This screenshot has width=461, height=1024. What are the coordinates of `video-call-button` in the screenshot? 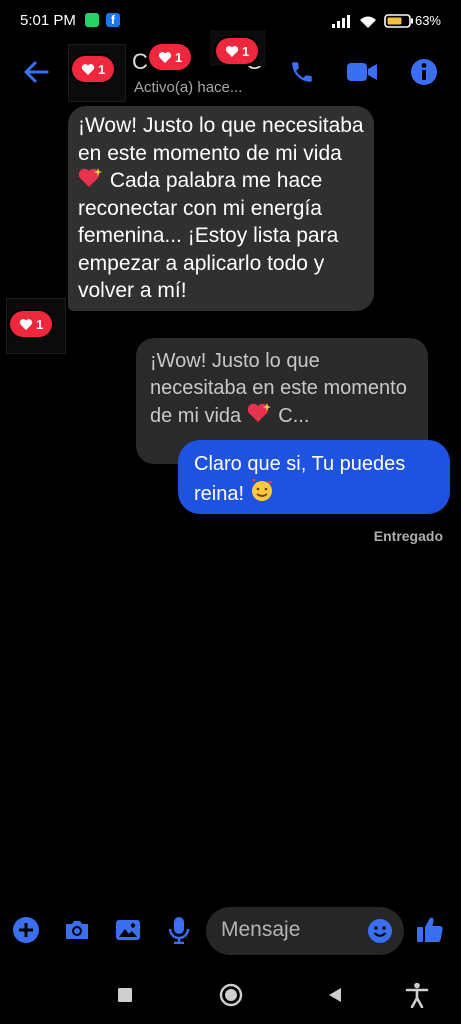 It's located at (362, 72).